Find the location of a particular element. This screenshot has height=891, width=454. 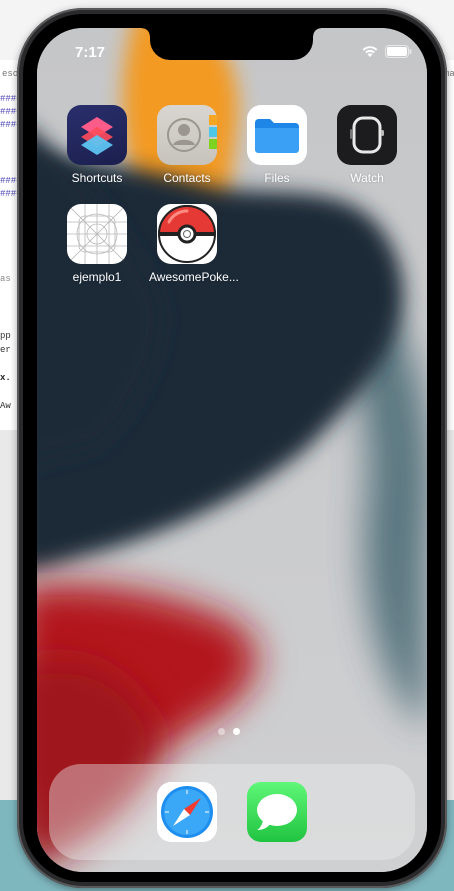

app-watch: Watch is located at coordinates (367, 145).